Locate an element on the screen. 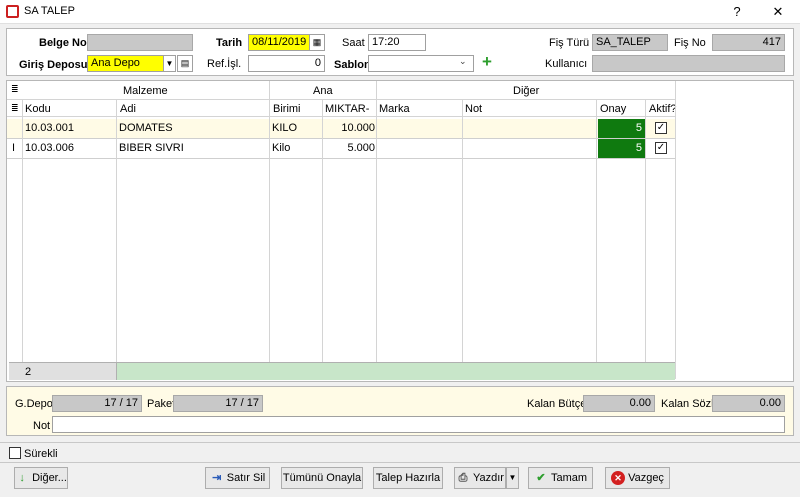  giris-deposu-dropdown-icon: ▼ is located at coordinates (169, 63).